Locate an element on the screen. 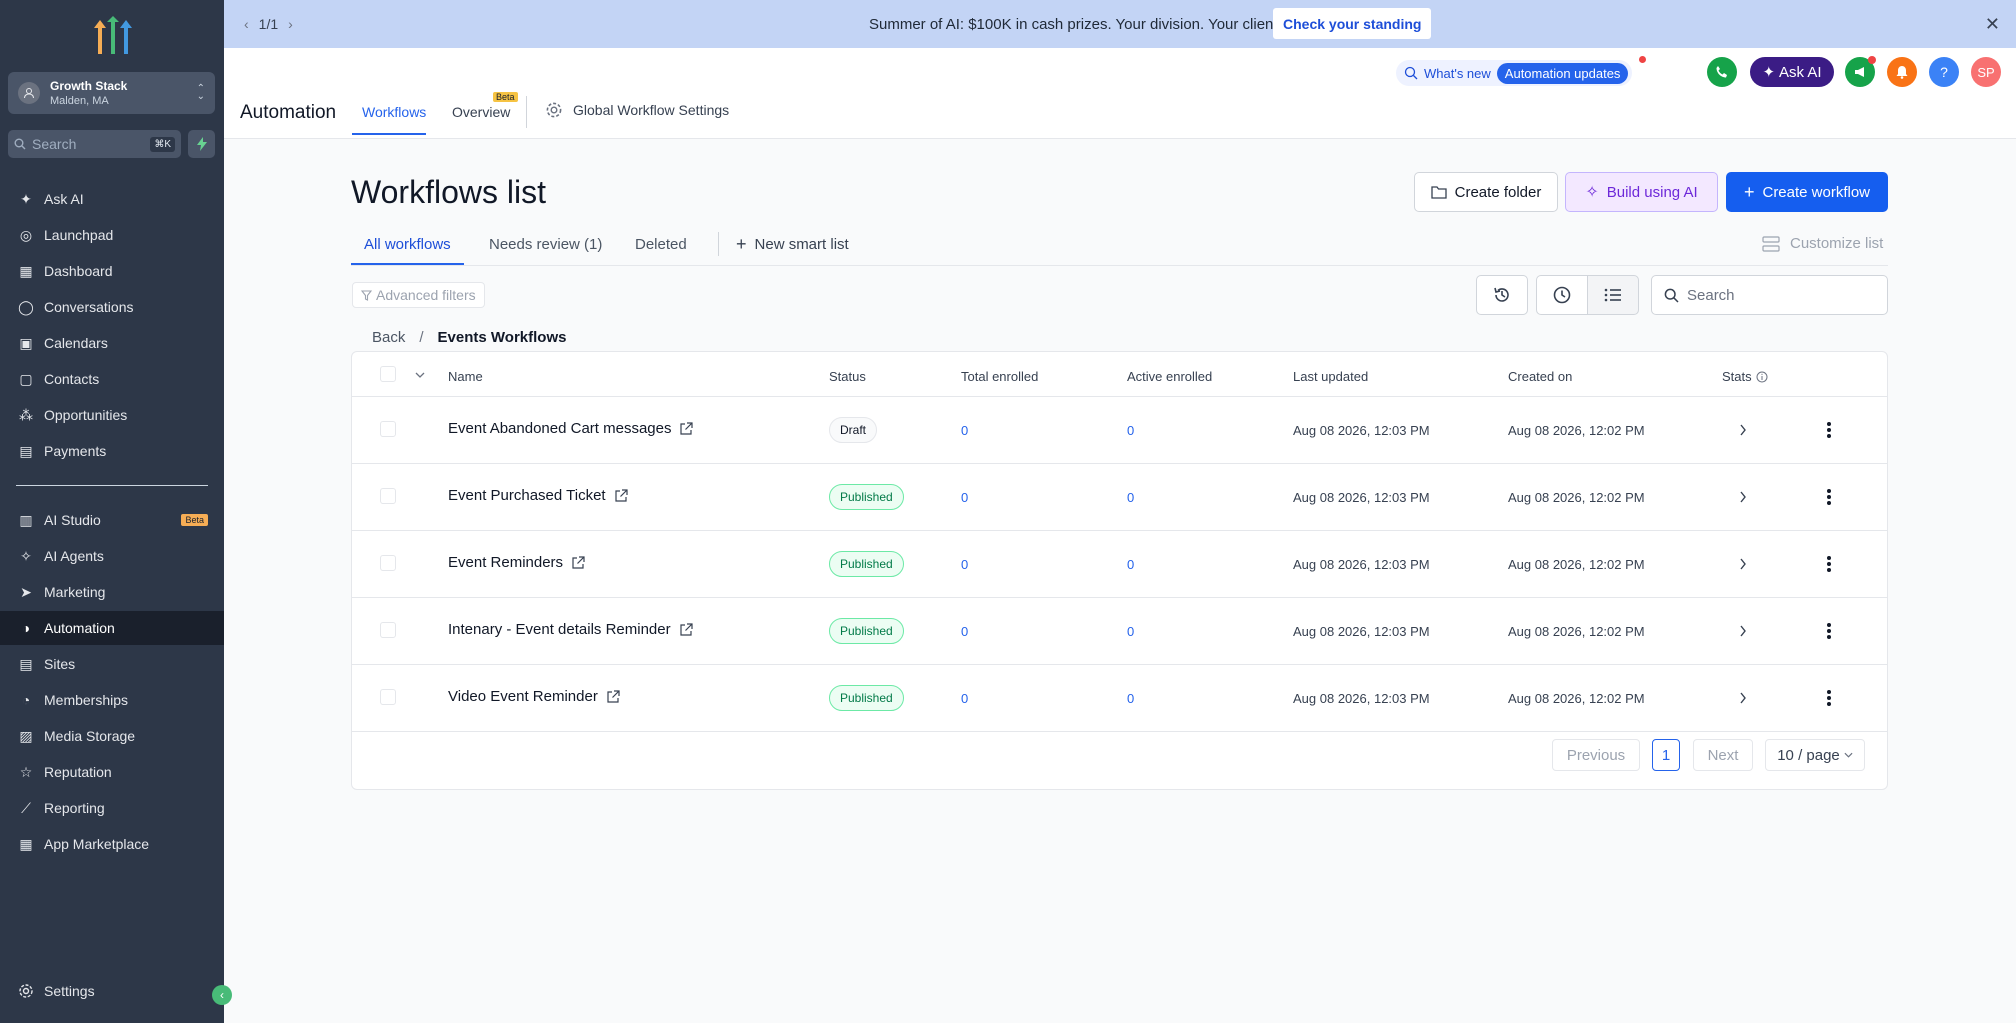  sidebar-item-settings: Settings is located at coordinates (112, 991).